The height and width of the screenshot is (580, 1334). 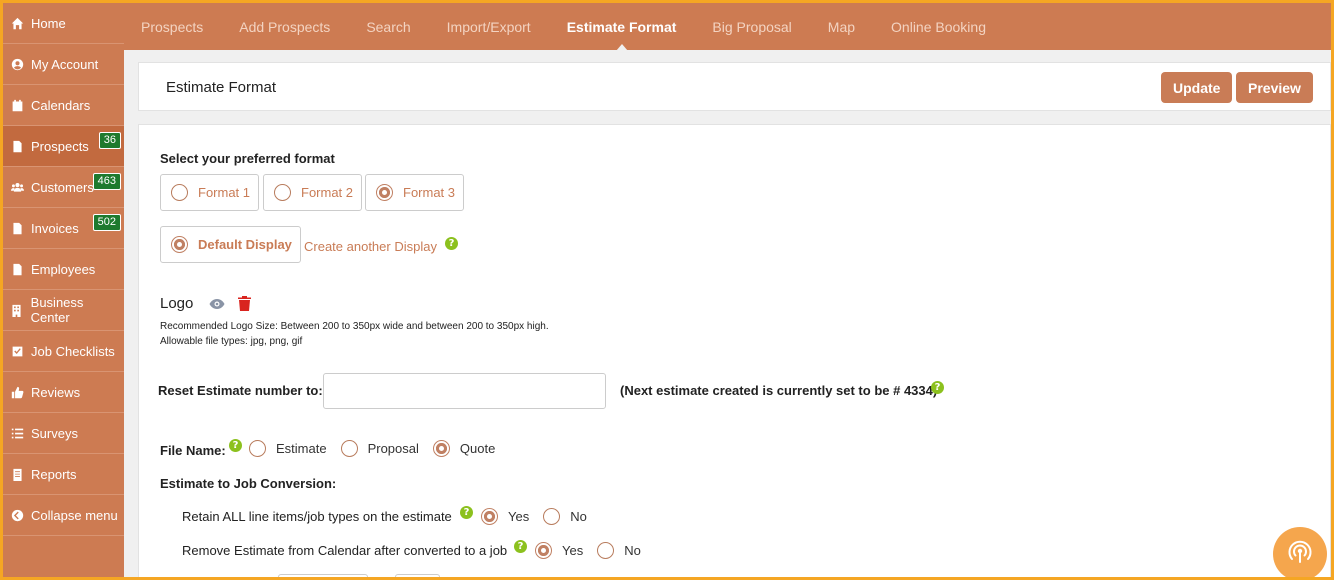 I want to click on file-name-quote-option: Quote, so click(x=464, y=448).